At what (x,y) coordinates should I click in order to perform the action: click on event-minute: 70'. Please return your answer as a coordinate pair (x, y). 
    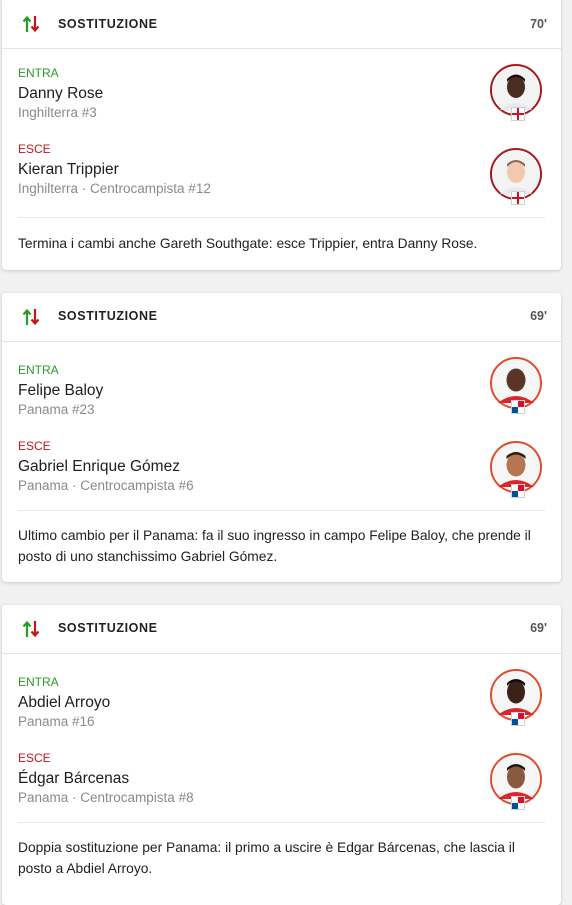
    Looking at the image, I should click on (538, 24).